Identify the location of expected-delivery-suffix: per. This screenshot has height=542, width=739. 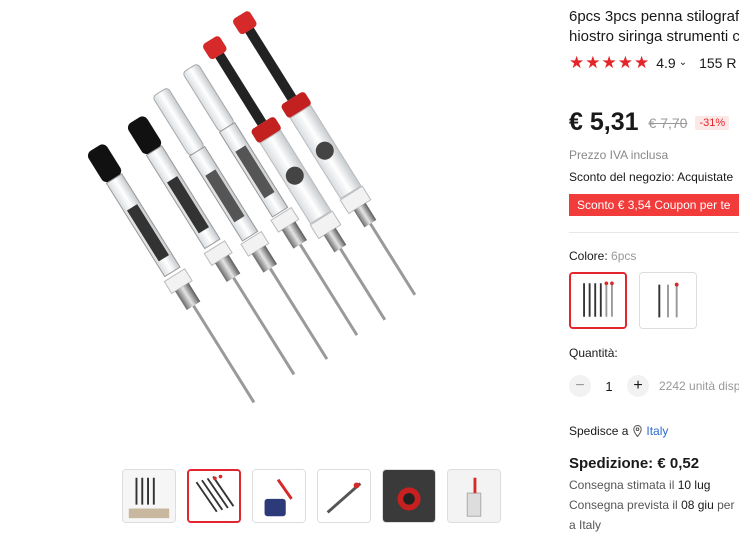
(726, 505).